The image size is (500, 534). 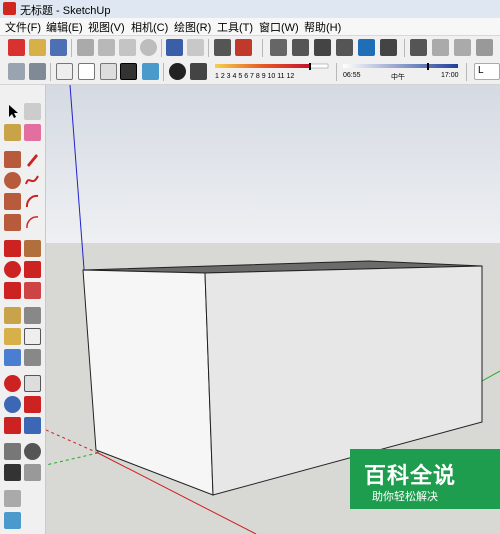 I want to click on print-icon, so click(x=222, y=47).